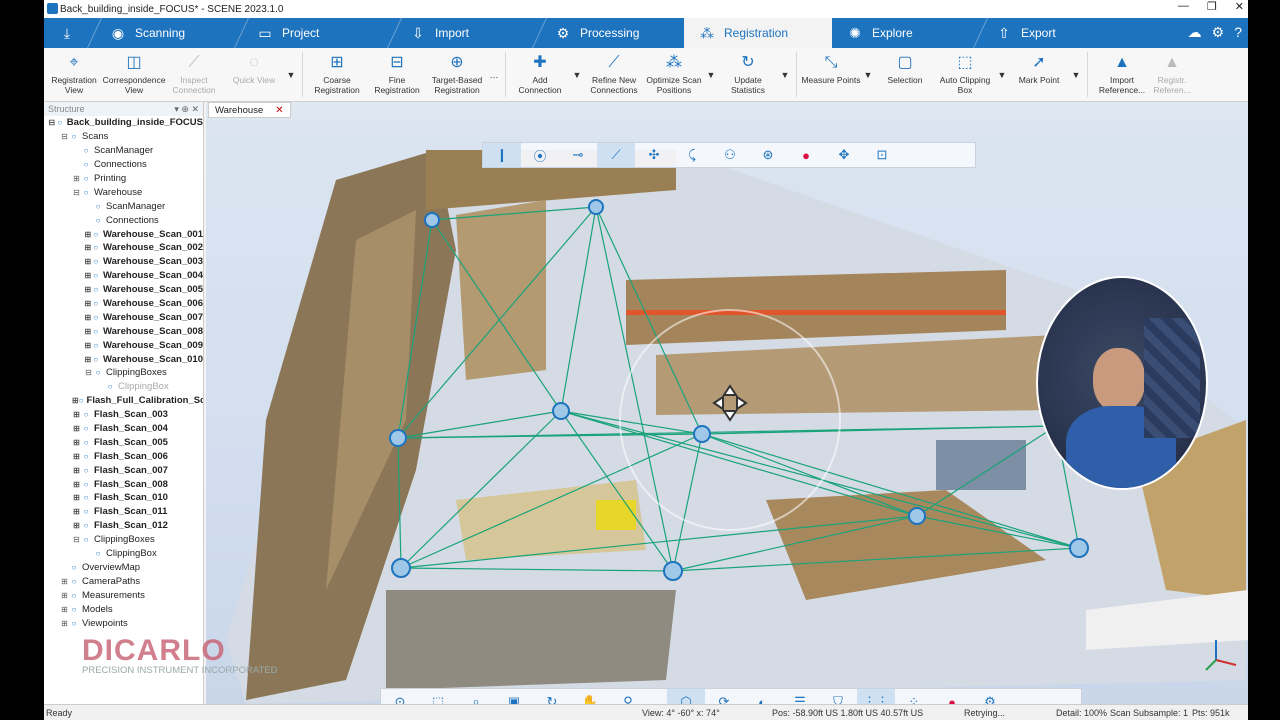  I want to click on zoom-button: ⌕, so click(476, 696).